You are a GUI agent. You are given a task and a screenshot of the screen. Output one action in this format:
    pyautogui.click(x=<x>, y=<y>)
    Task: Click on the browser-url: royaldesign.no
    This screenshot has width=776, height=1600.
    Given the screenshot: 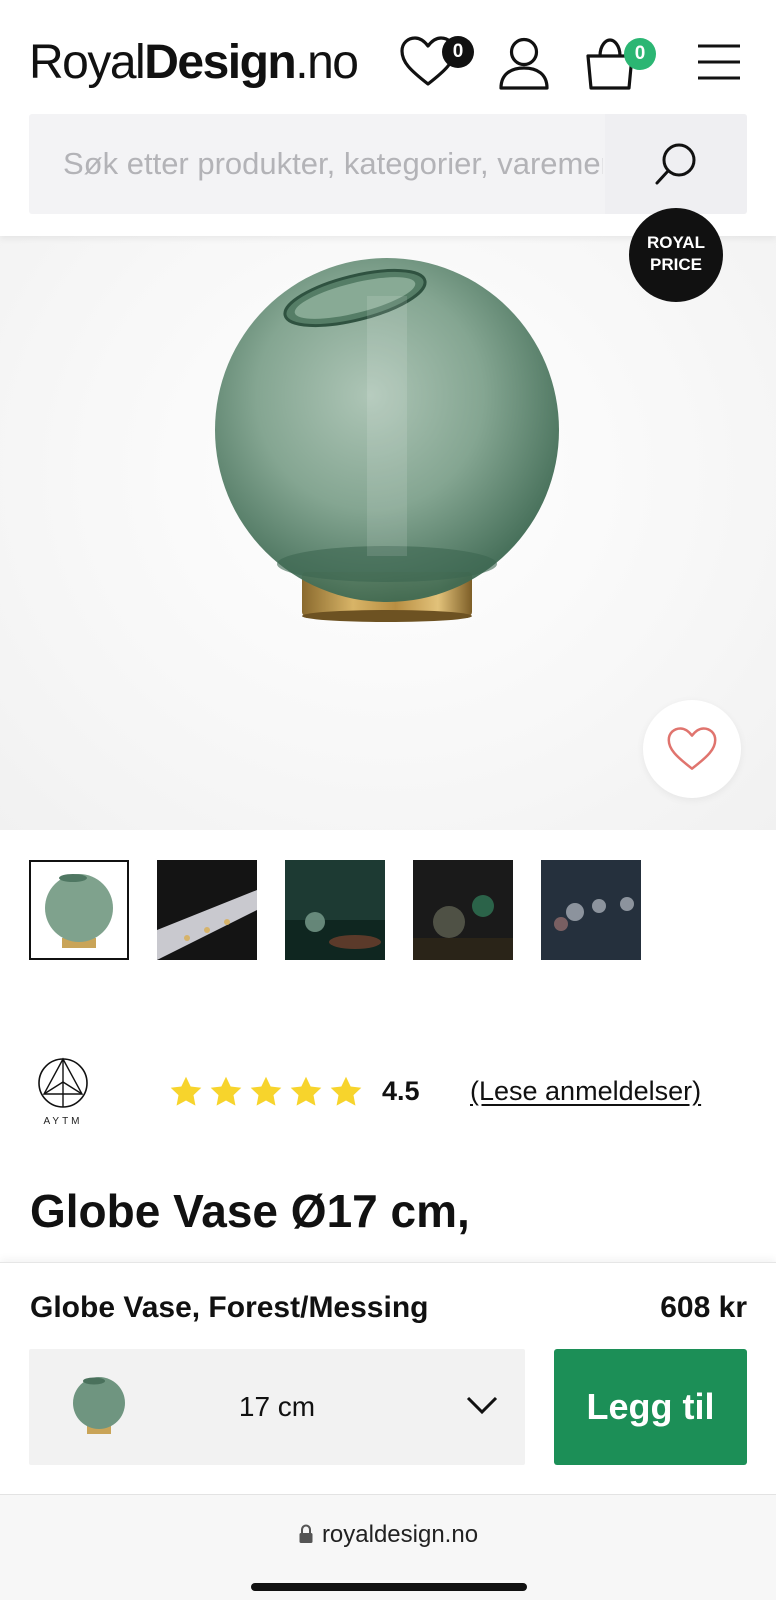 What is the action you would take?
    pyautogui.click(x=388, y=1535)
    